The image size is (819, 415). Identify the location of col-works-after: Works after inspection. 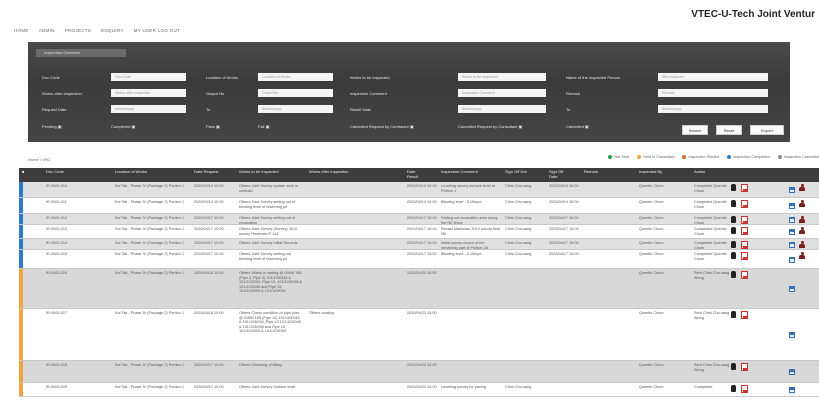
(329, 172).